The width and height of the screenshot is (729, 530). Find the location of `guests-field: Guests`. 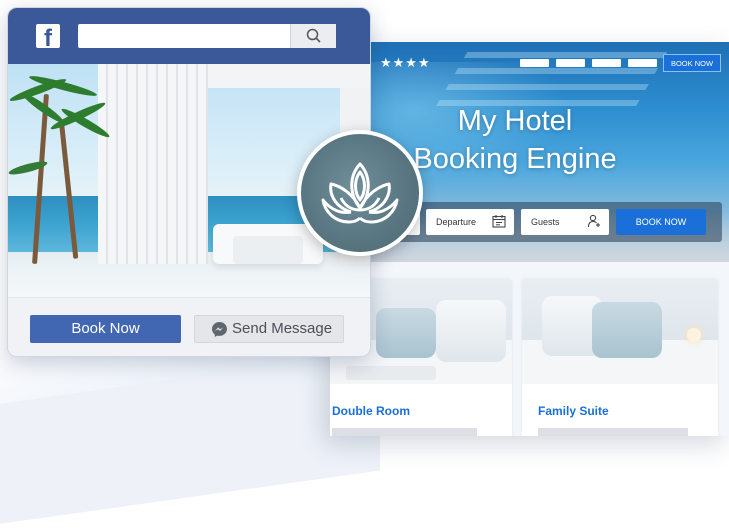

guests-field: Guests is located at coordinates (565, 222).